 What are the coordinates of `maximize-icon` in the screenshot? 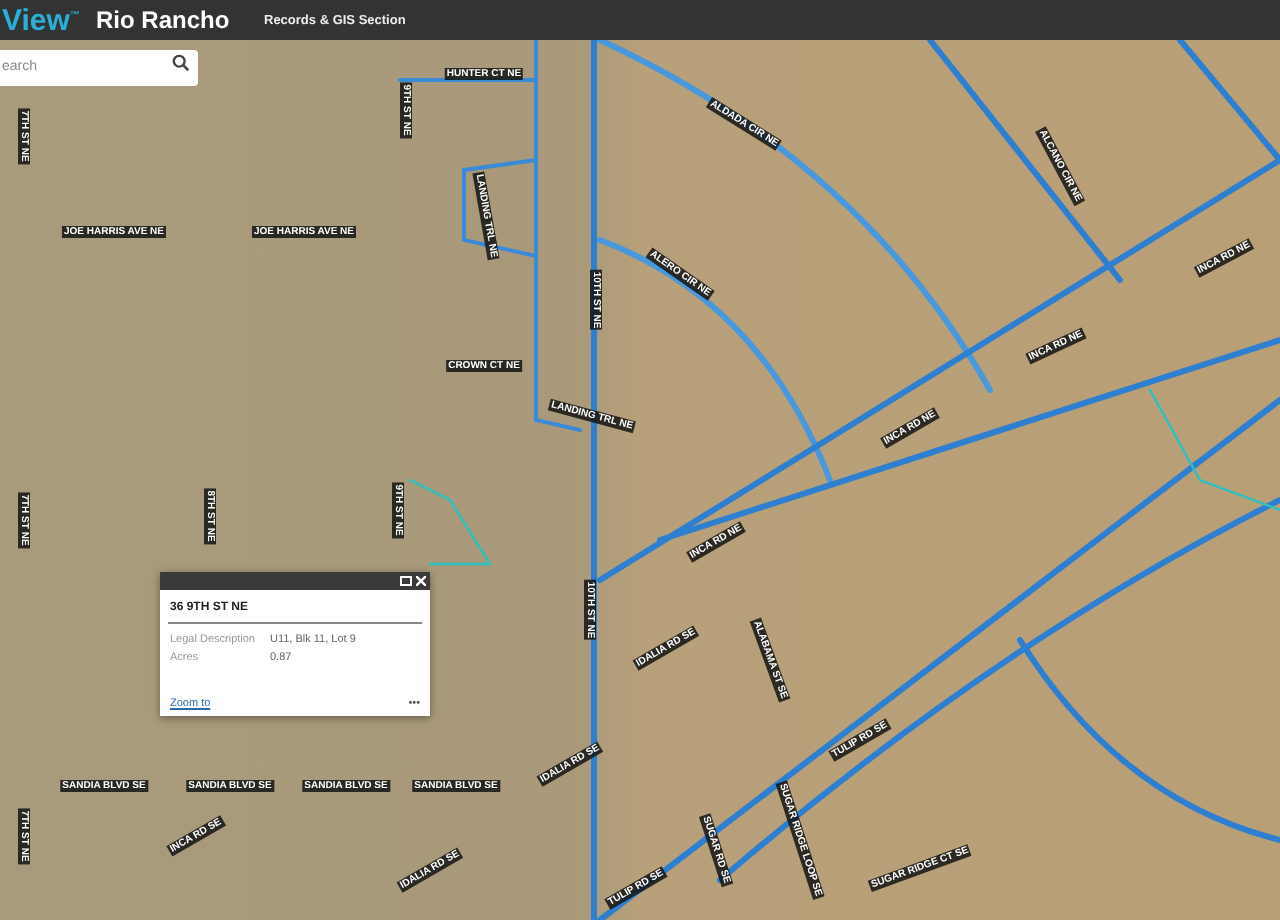 It's located at (406, 581).